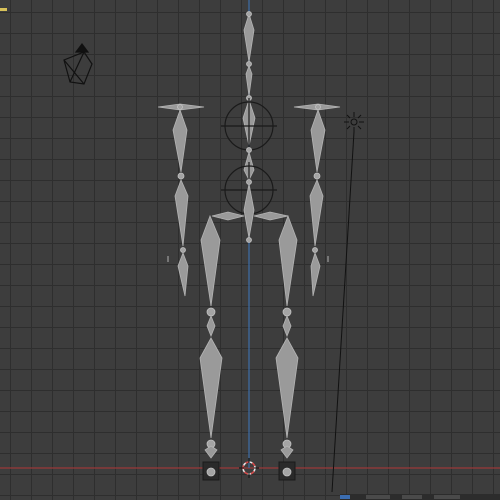 This screenshot has height=500, width=500. I want to click on bone-knee-left, so click(211, 326).